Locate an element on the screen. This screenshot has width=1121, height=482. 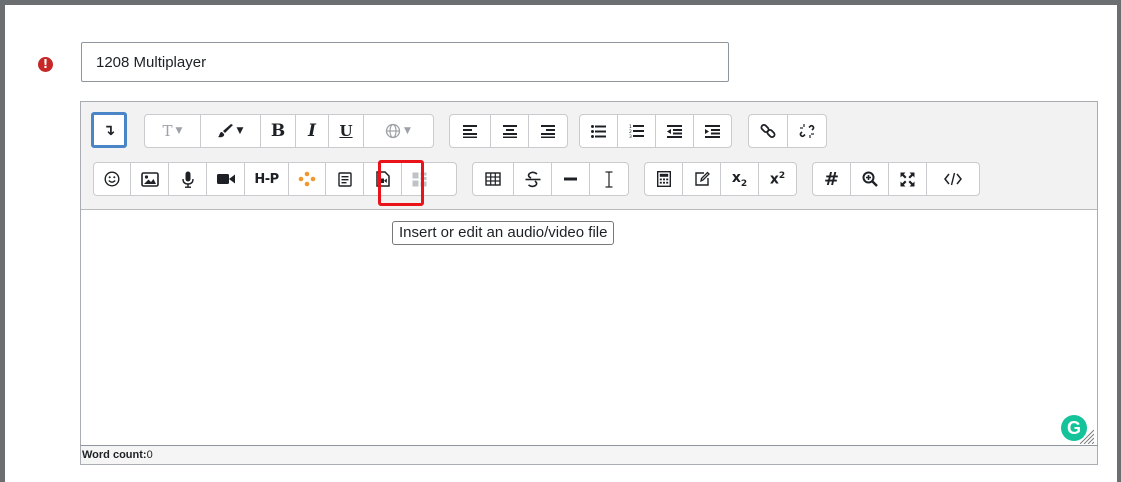
outdent-icon is located at coordinates (674, 131).